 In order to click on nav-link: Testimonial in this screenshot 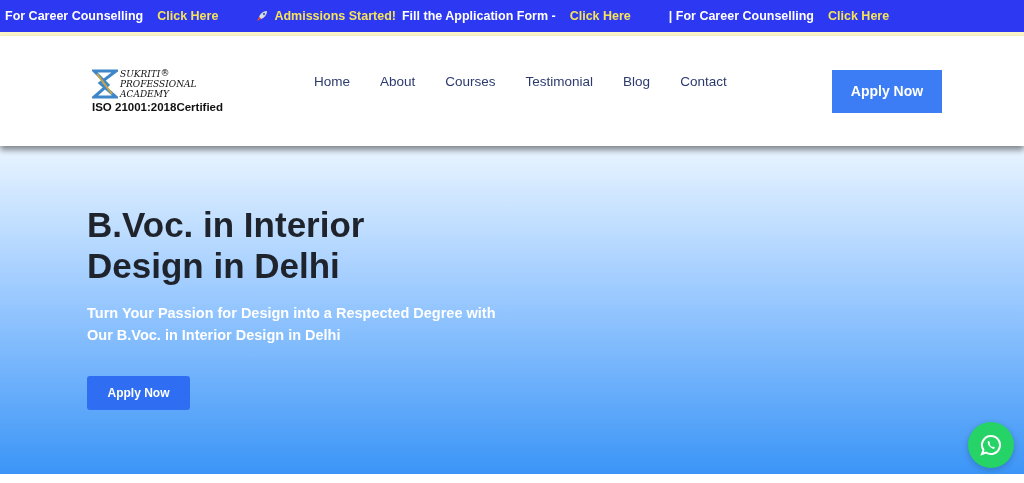, I will do `click(559, 81)`.